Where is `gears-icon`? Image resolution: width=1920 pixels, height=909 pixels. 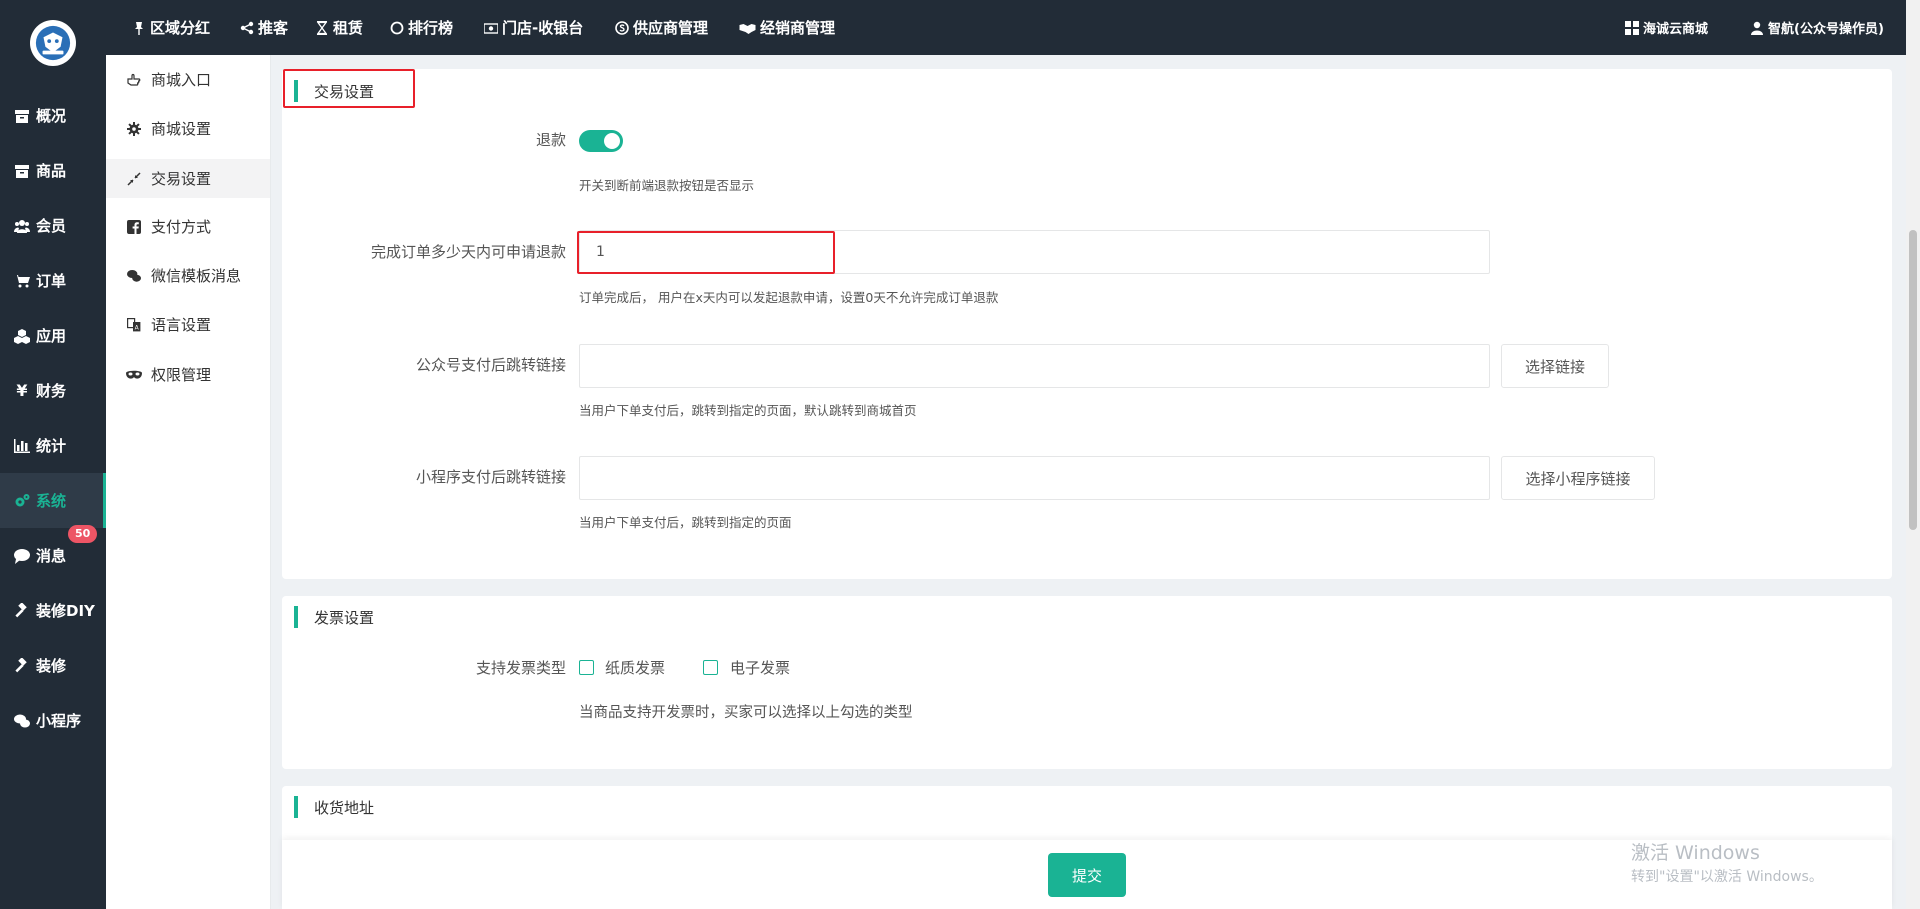 gears-icon is located at coordinates (22, 501).